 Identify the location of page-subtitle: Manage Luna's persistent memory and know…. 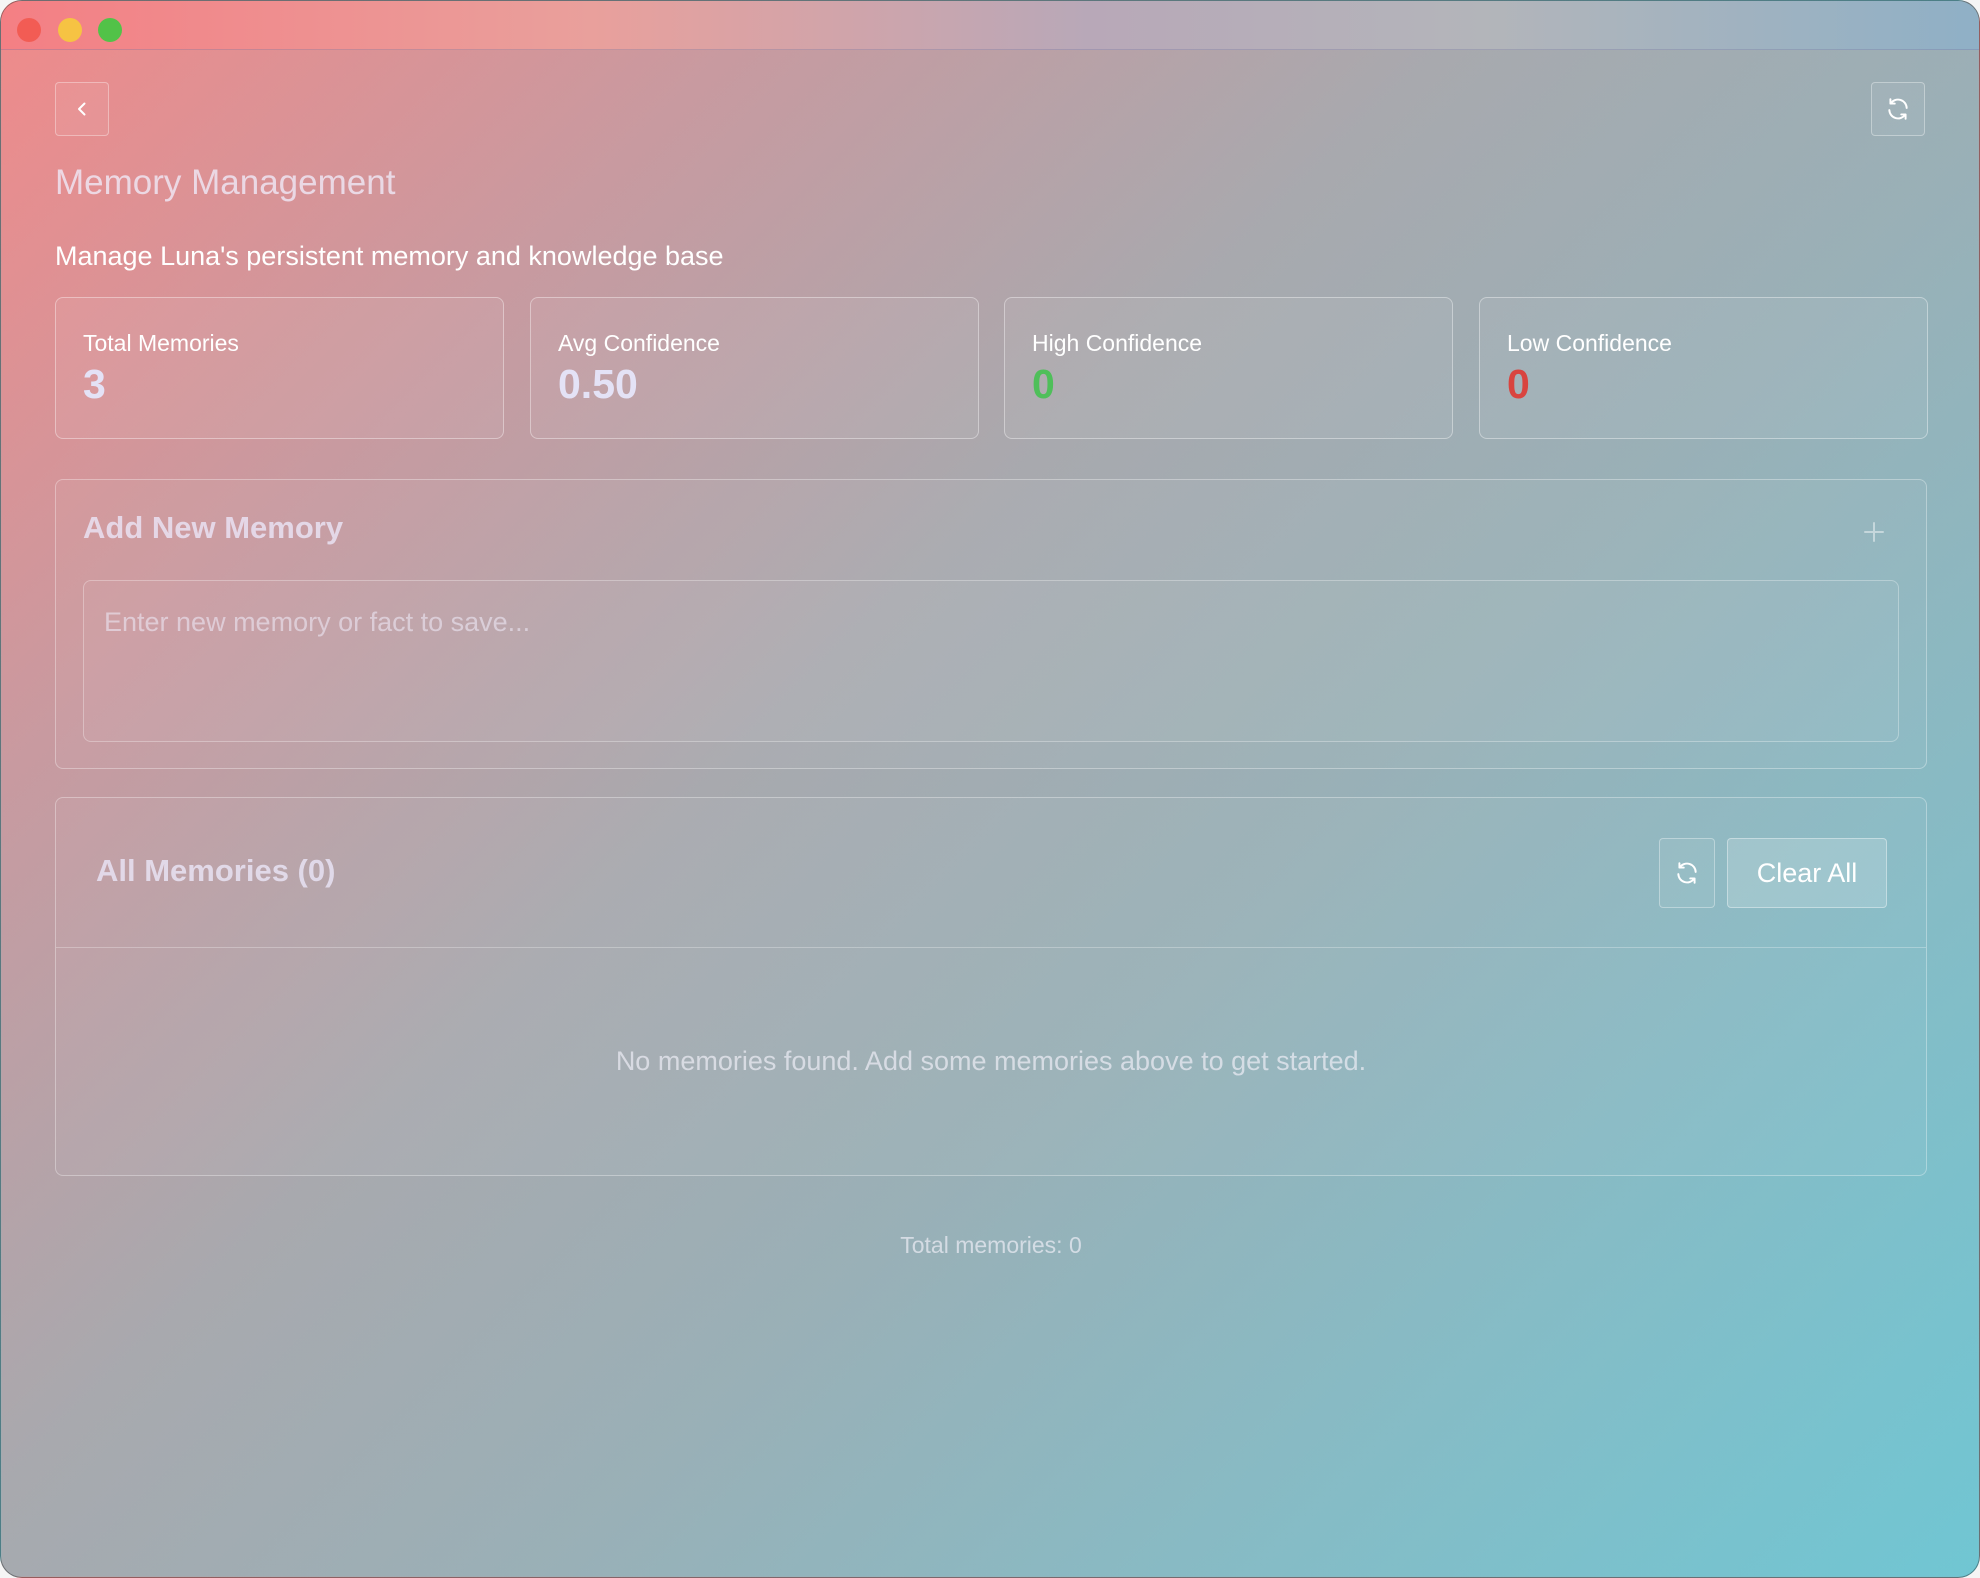
(389, 256).